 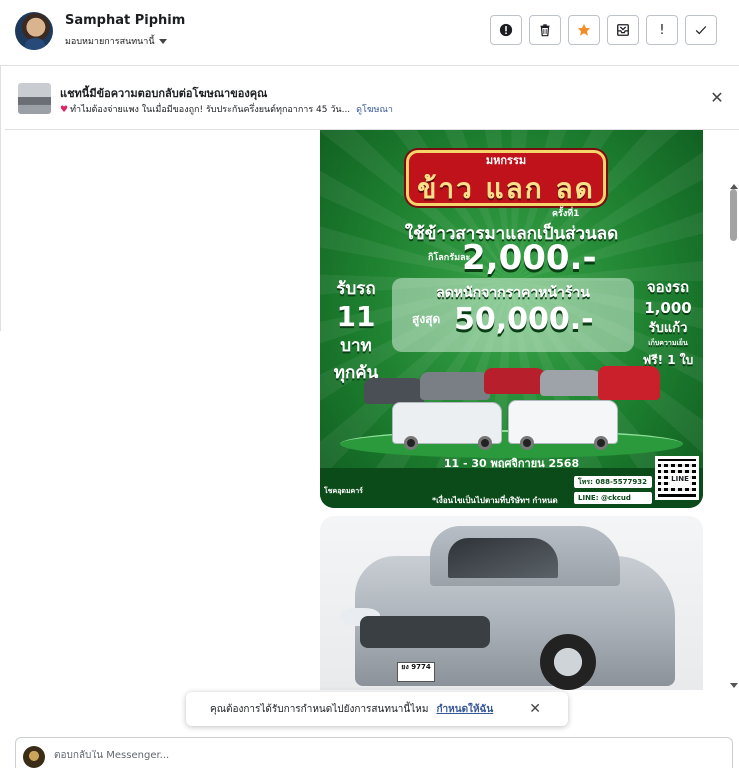 I want to click on checkmark-icon, so click(x=701, y=30).